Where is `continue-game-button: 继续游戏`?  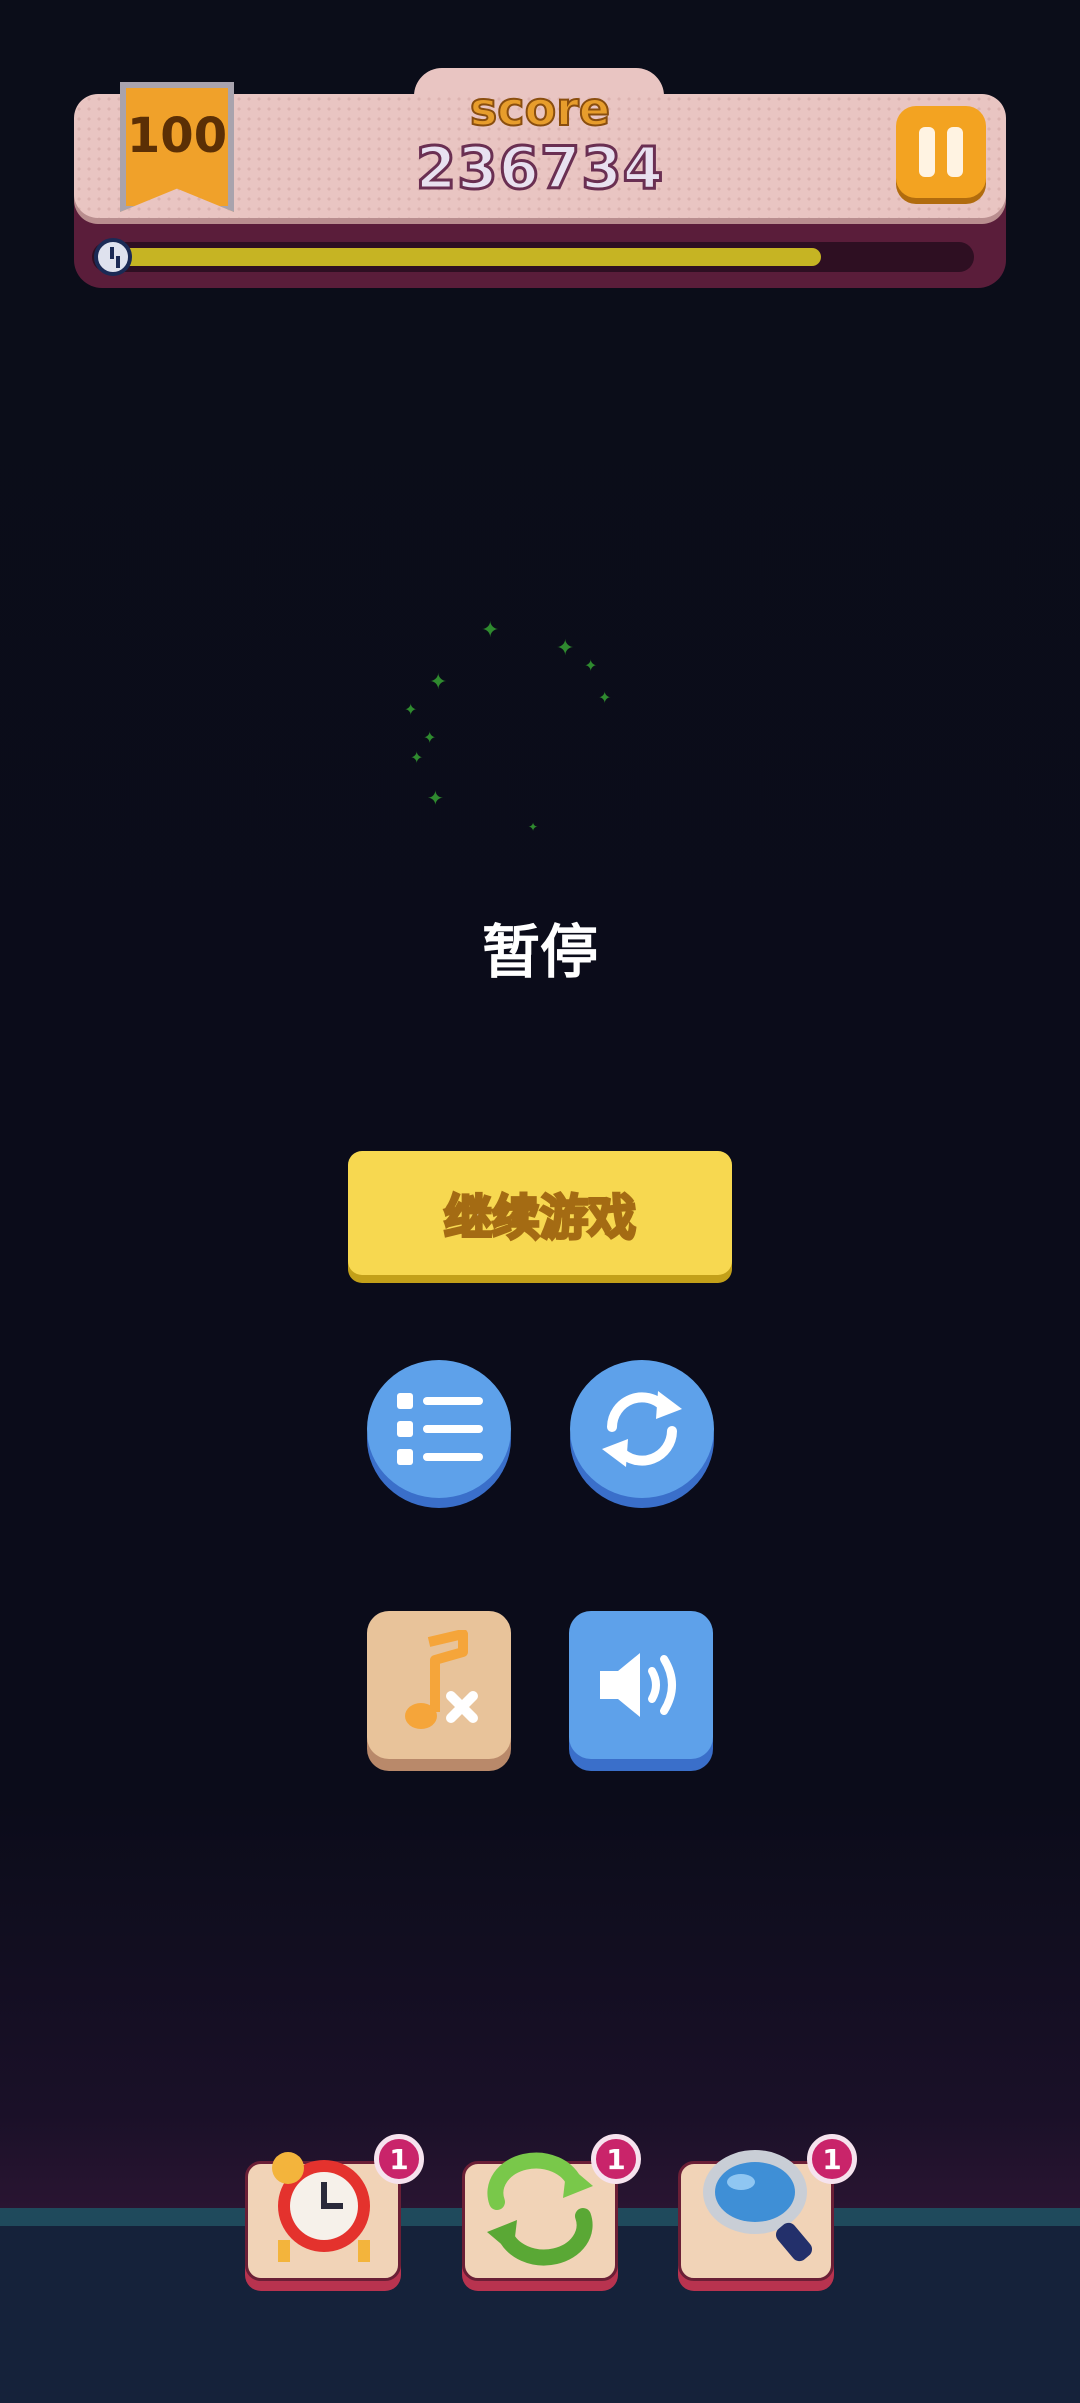 continue-game-button: 继续游戏 is located at coordinates (540, 1213).